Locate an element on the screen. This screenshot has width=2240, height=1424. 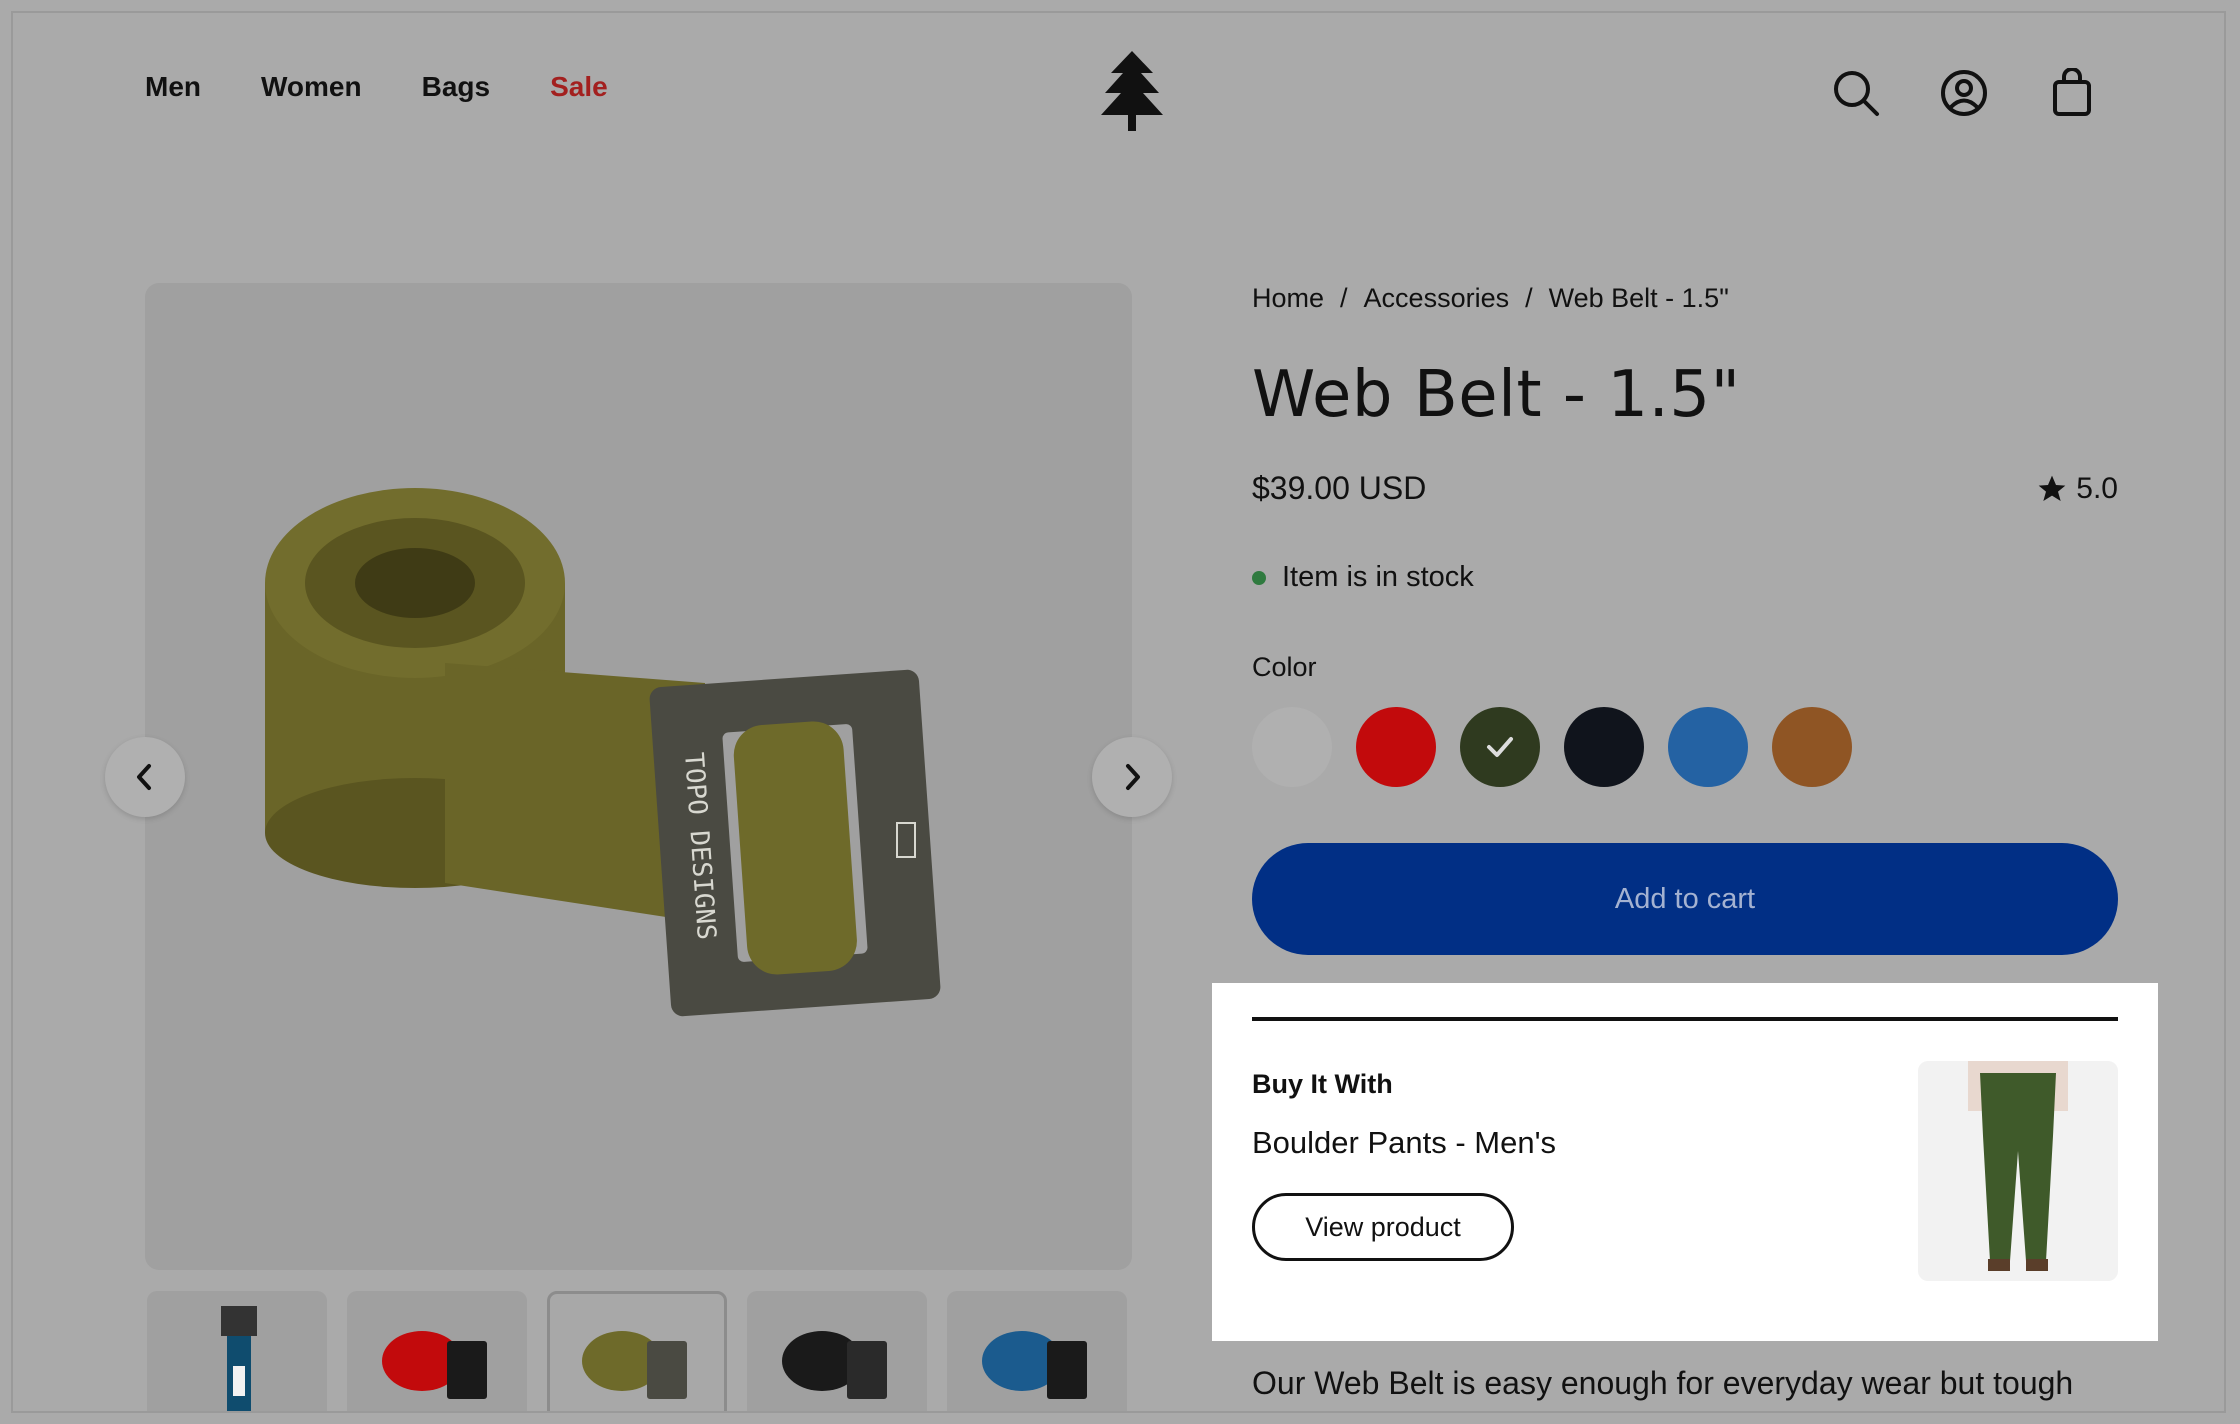
in-stock-dot-icon is located at coordinates (1259, 577).